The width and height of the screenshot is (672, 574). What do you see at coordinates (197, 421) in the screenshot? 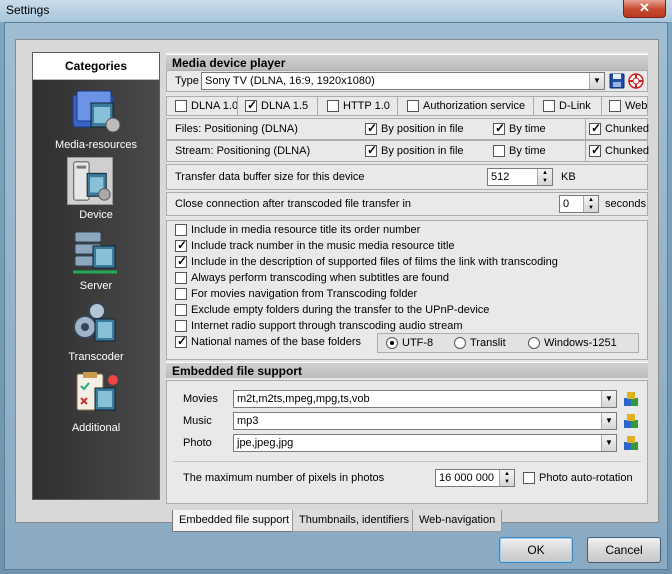
I see `music-label: Music` at bounding box center [197, 421].